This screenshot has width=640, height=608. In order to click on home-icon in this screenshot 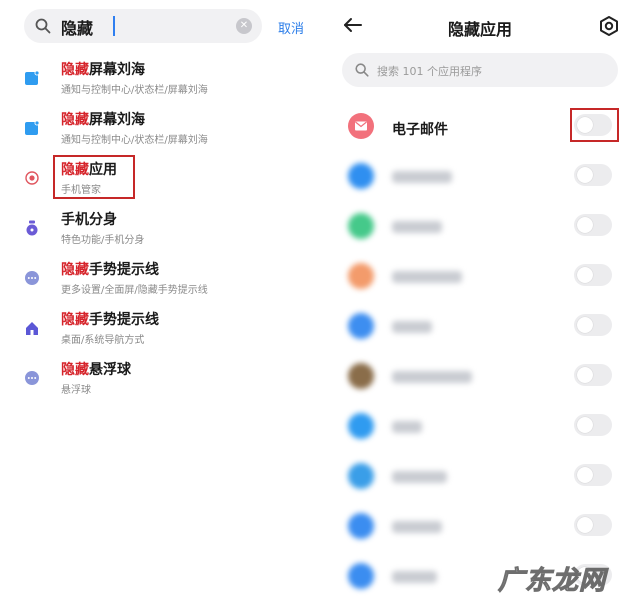, I will do `click(32, 328)`.